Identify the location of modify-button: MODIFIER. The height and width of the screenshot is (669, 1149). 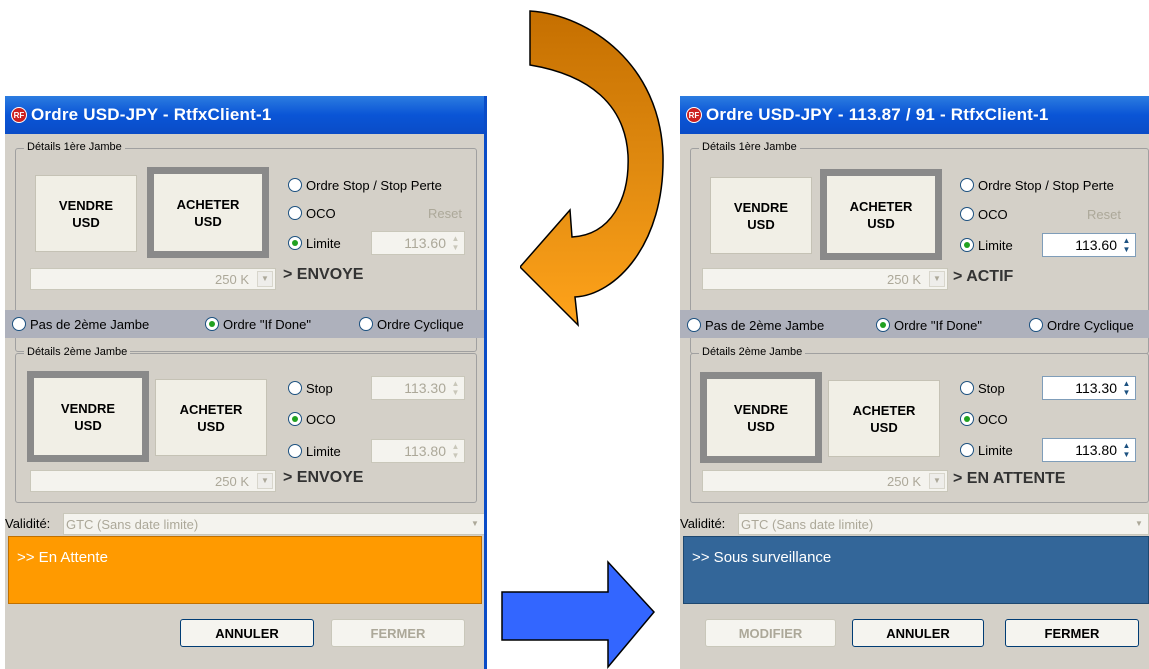
(770, 633).